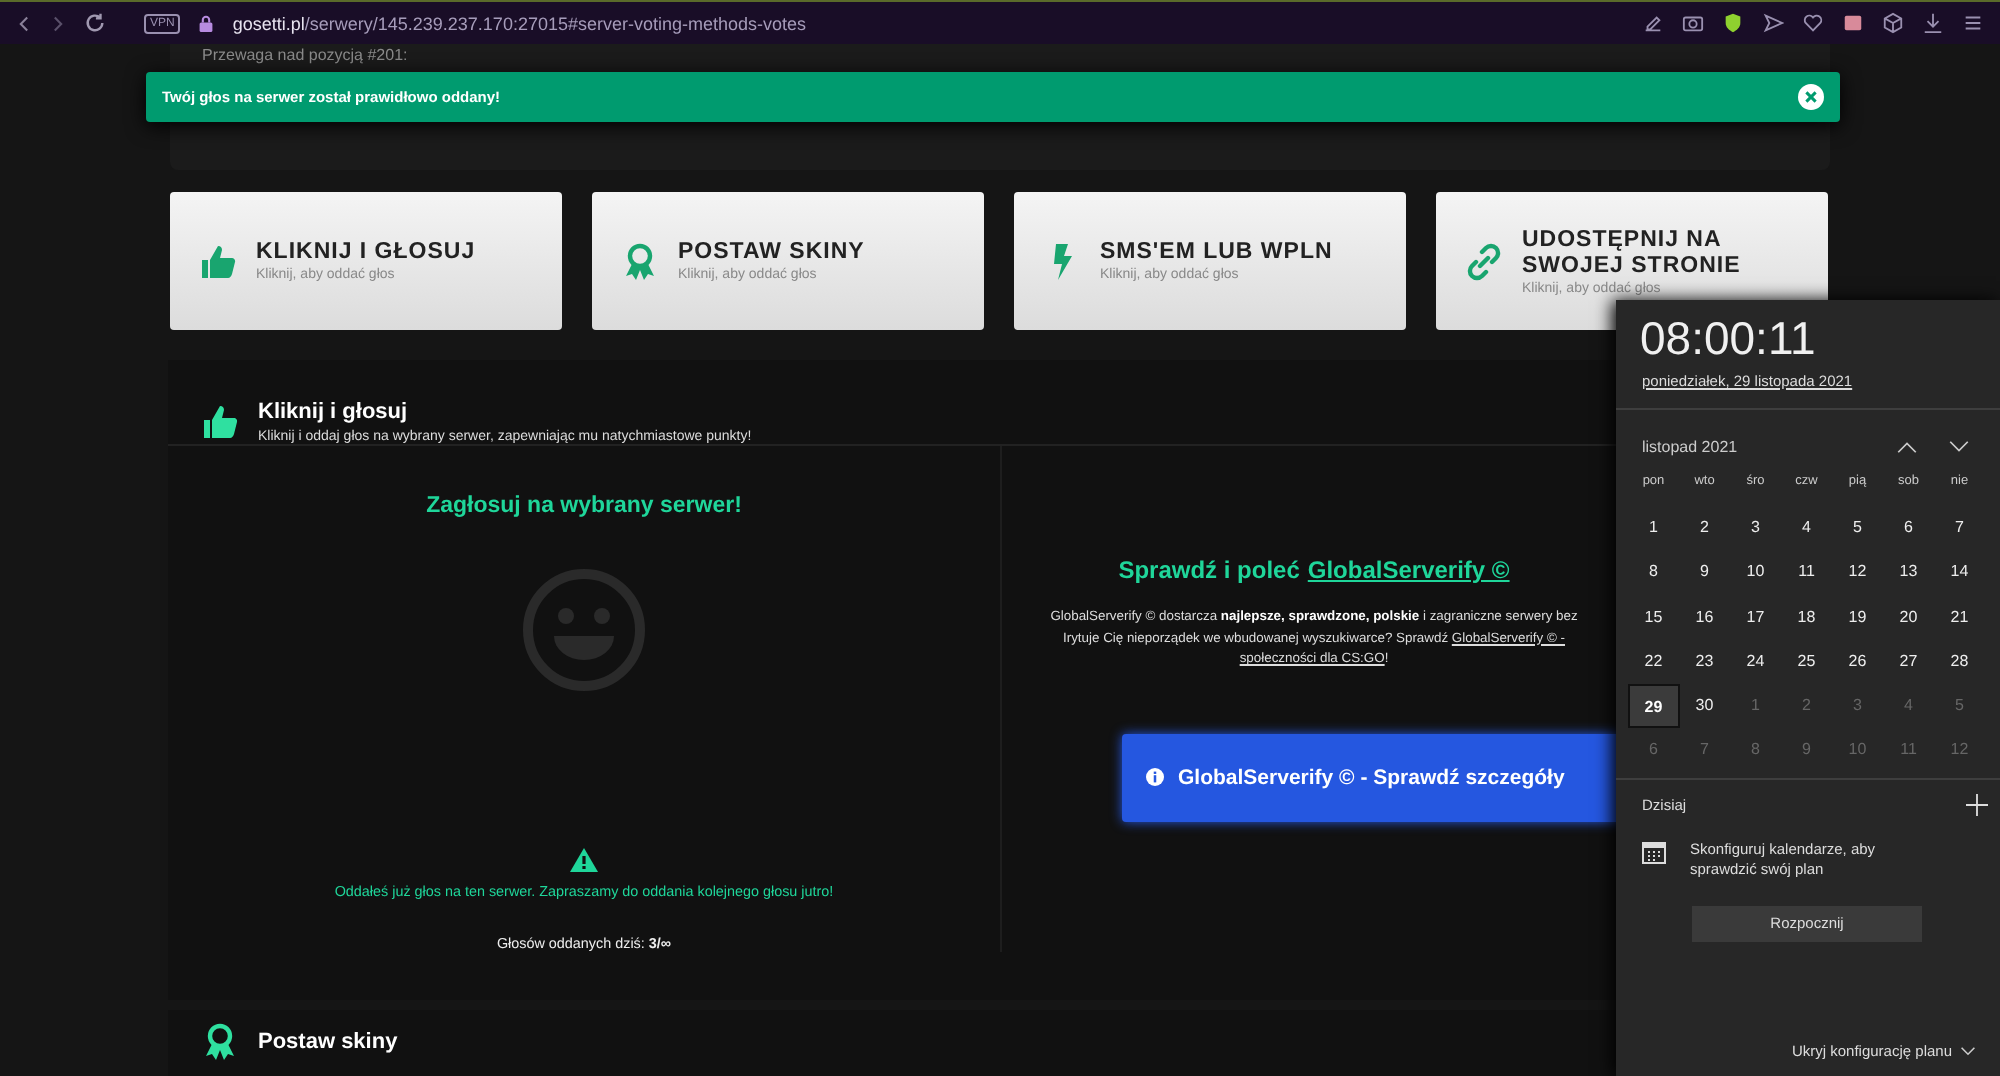  Describe the element at coordinates (1973, 23) in the screenshot. I see `menu-icon` at that location.